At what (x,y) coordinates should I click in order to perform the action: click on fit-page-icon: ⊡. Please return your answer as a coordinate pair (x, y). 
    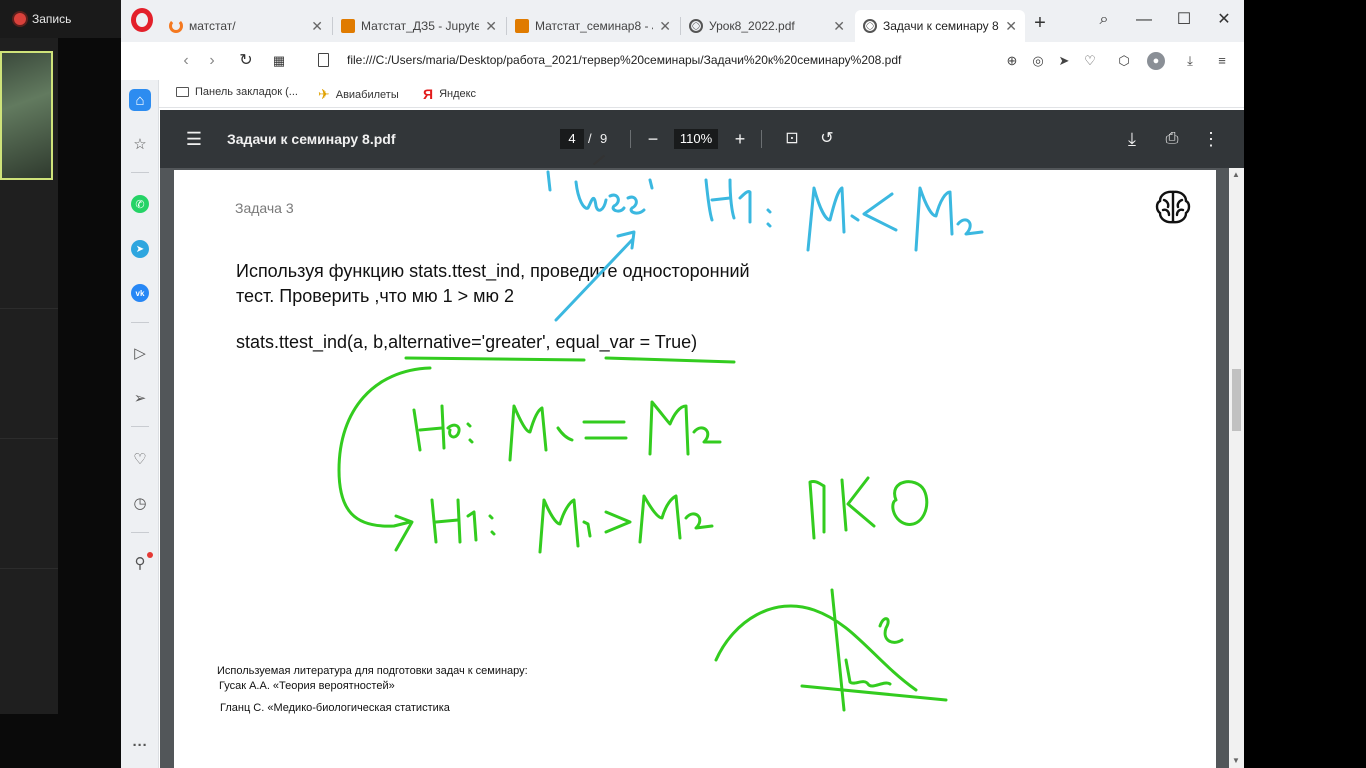
    Looking at the image, I should click on (792, 139).